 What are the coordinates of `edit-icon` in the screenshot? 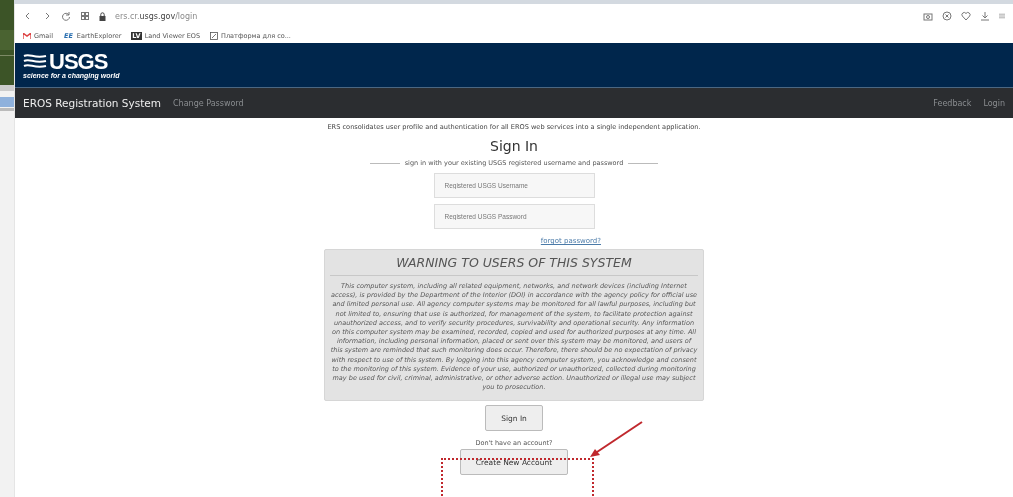 It's located at (214, 35).